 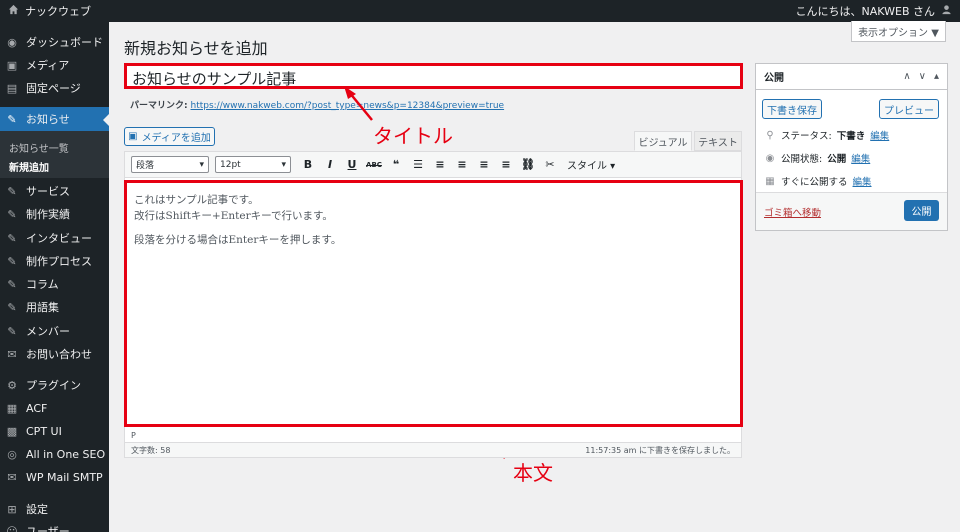 What do you see at coordinates (770, 135) in the screenshot?
I see `pin-icon: ⚲` at bounding box center [770, 135].